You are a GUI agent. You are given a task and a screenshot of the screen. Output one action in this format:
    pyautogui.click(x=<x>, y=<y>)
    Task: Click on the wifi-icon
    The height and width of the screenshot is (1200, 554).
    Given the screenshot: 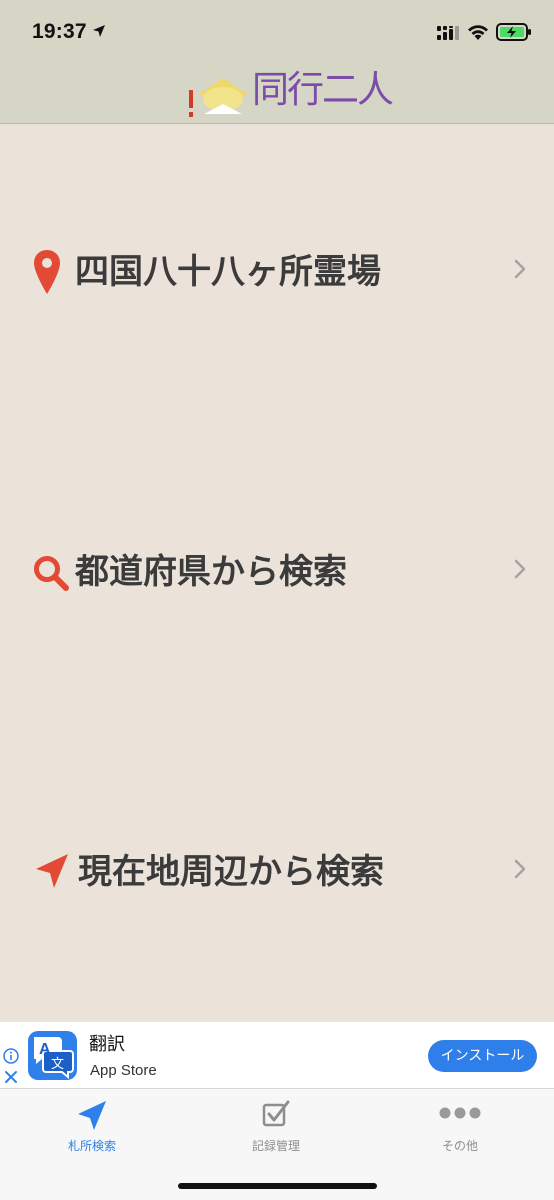 What is the action you would take?
    pyautogui.click(x=478, y=32)
    